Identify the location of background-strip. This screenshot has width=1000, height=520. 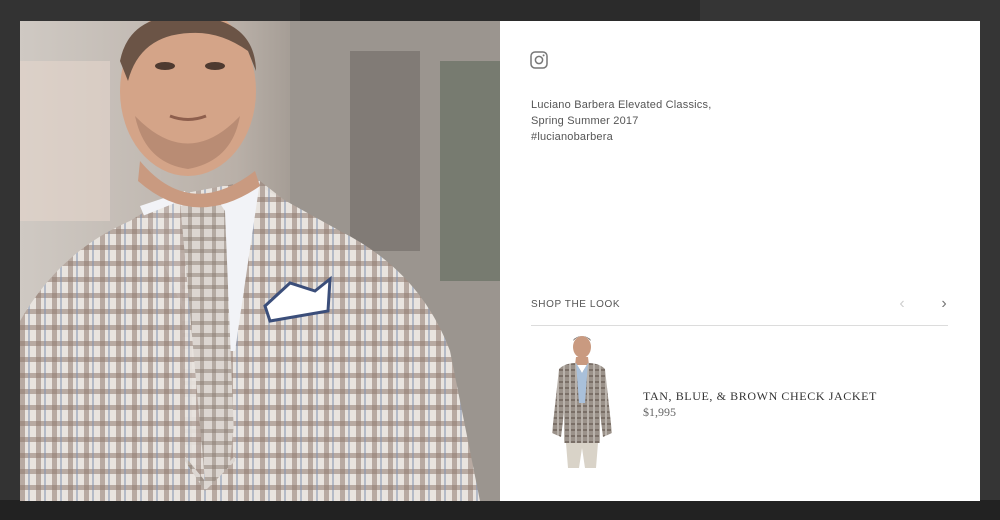
(500, 510).